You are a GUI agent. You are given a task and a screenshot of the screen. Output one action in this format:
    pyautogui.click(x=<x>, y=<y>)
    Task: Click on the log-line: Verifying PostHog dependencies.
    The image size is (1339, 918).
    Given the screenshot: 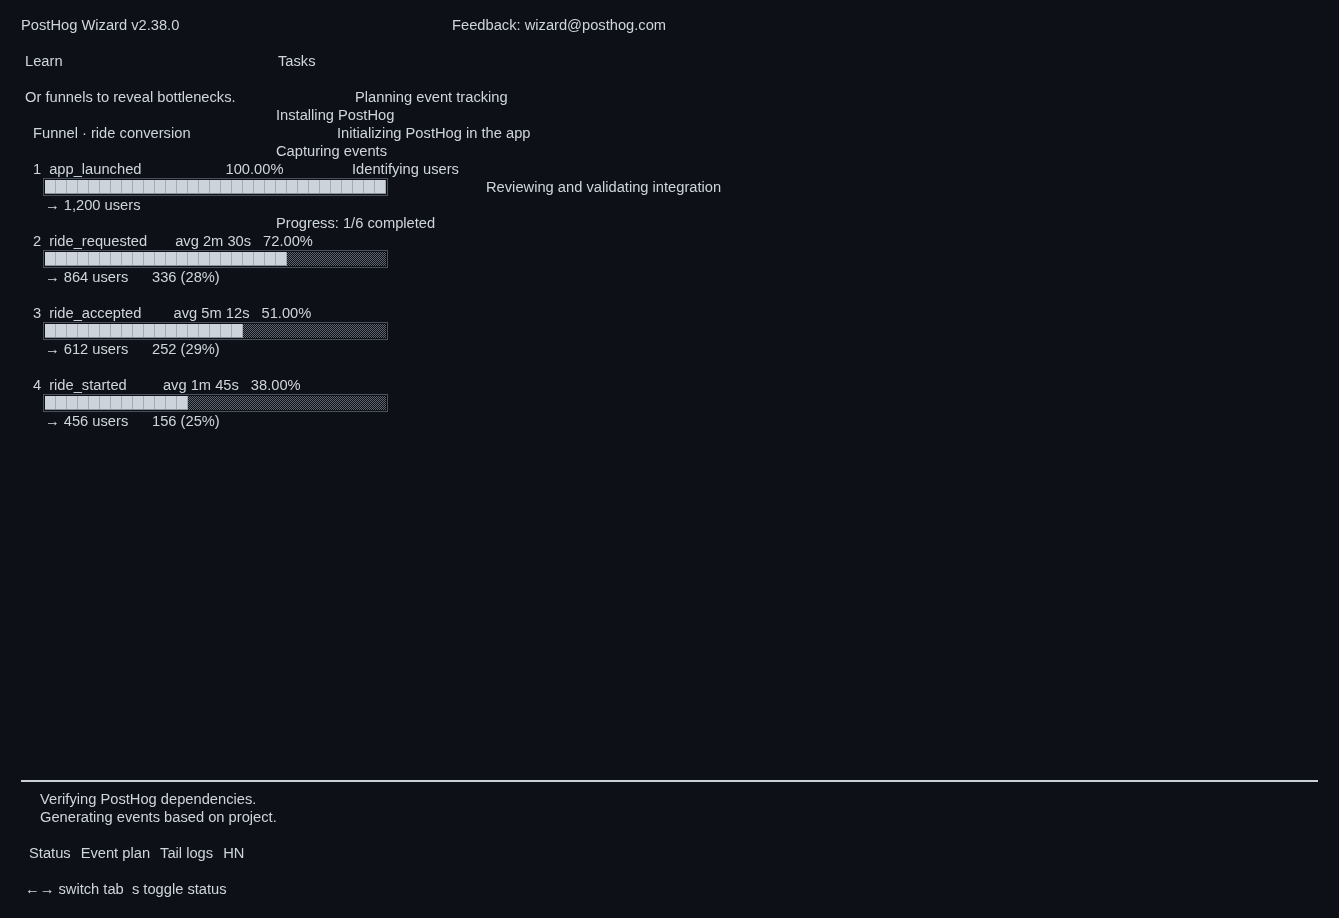 What is the action you would take?
    pyautogui.click(x=148, y=799)
    